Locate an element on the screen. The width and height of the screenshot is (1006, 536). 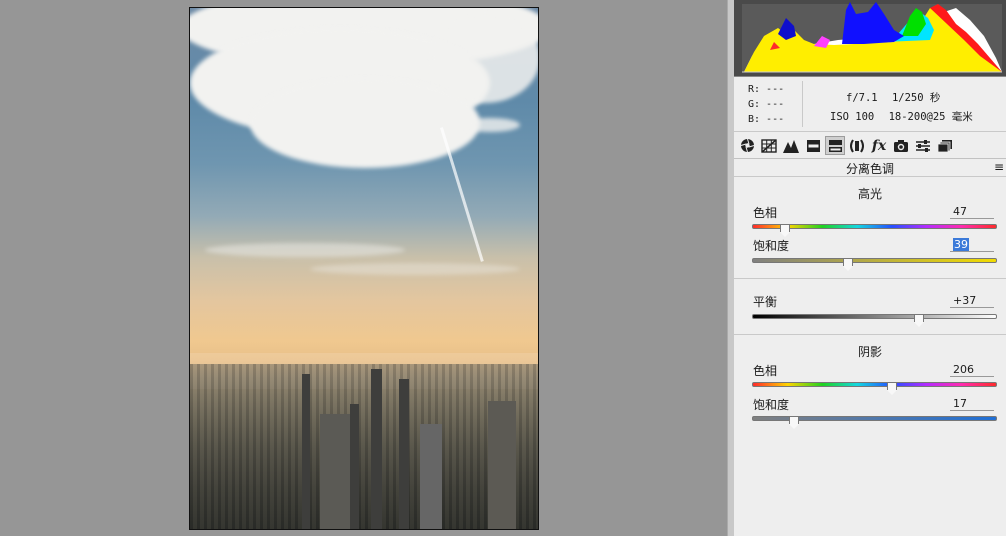
lens-value: 18-200@25 毫米 is located at coordinates (930, 117).